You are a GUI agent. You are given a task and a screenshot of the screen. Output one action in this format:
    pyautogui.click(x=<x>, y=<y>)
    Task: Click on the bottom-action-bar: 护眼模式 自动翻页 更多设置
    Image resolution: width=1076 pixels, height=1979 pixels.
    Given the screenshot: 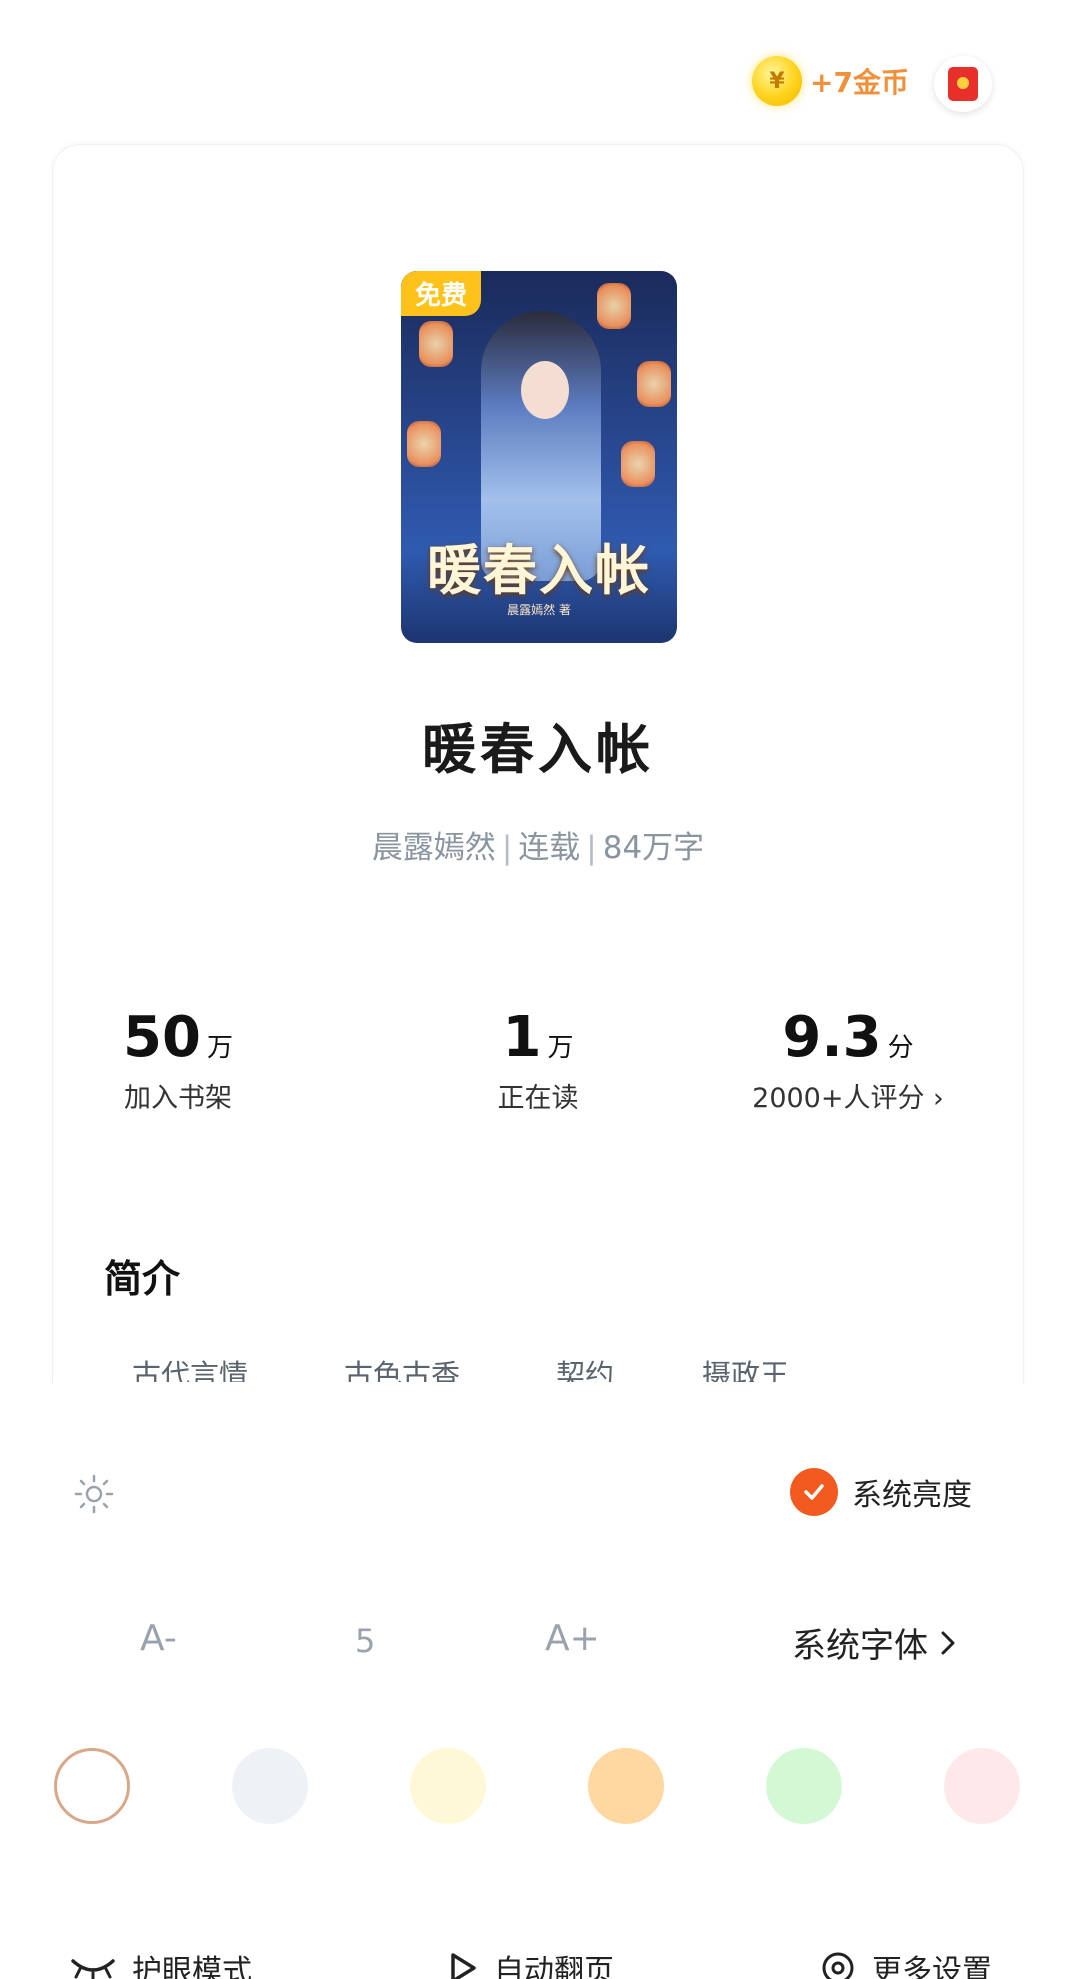 What is the action you would take?
    pyautogui.click(x=538, y=1959)
    